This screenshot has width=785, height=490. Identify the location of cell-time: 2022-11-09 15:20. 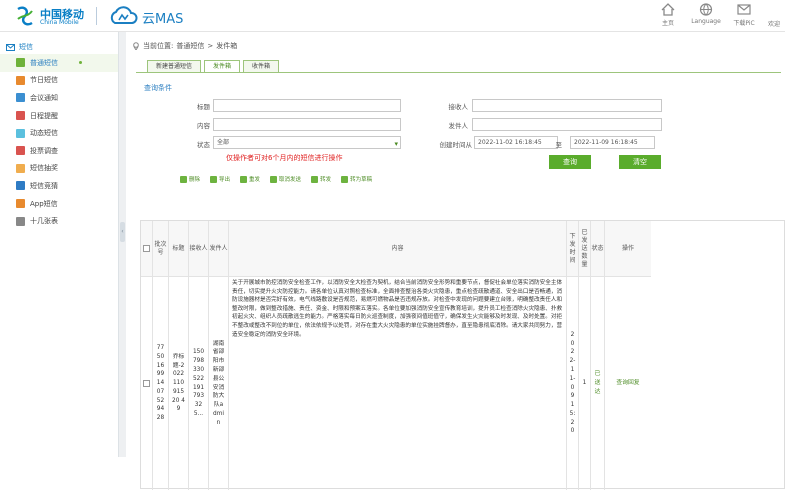
(573, 383).